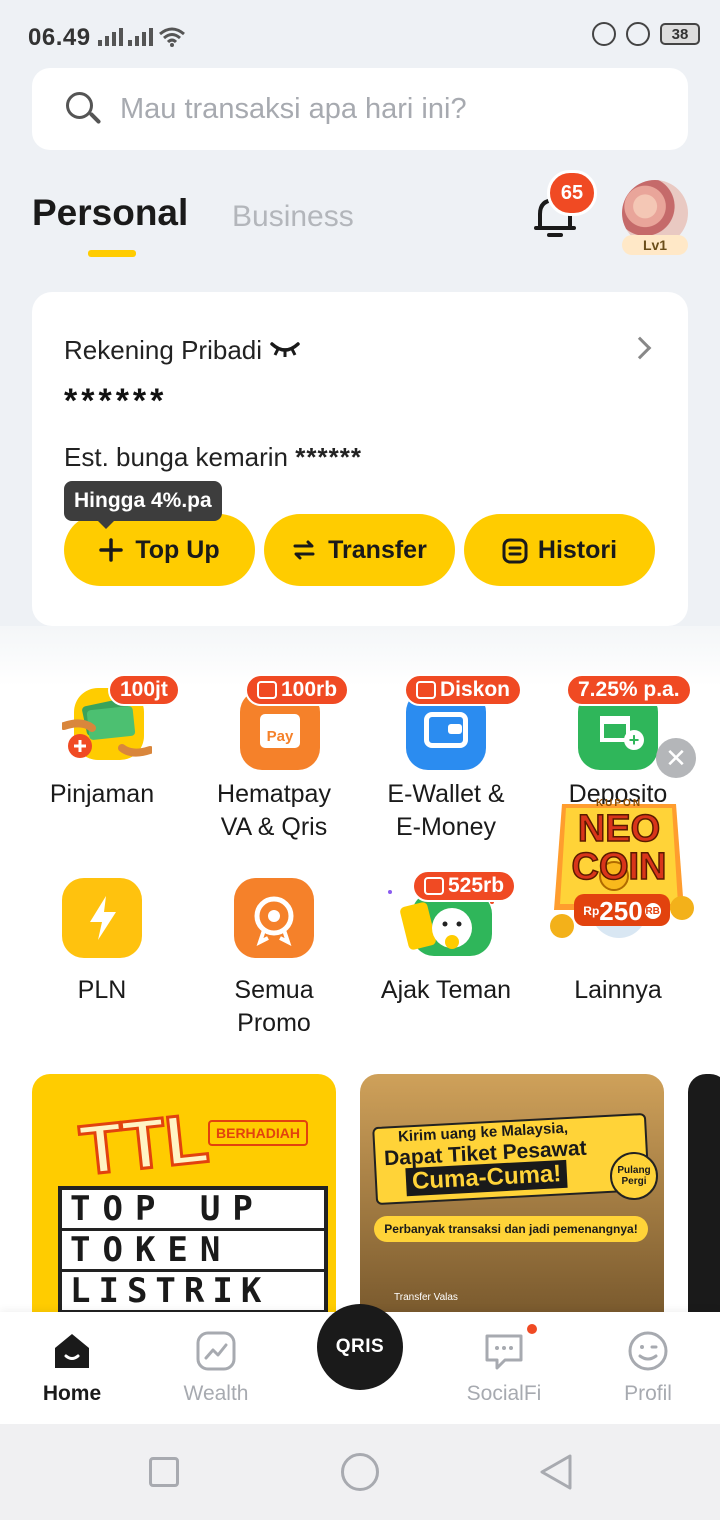 This screenshot has height=1520, width=720. What do you see at coordinates (604, 34) in the screenshot?
I see `lock-rotation-icon` at bounding box center [604, 34].